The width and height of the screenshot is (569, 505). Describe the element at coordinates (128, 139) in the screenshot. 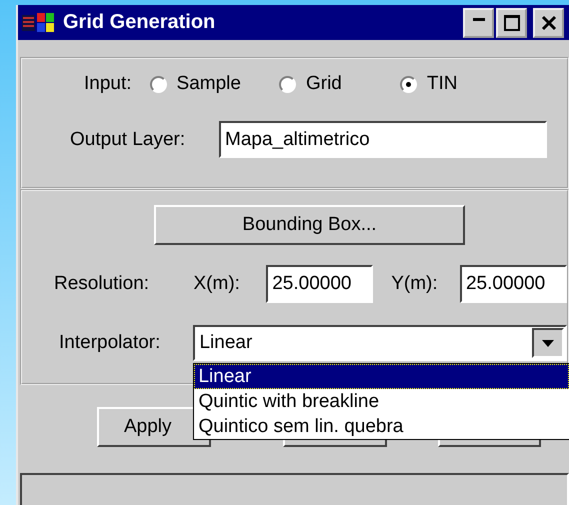

I see `output-layer-label: Output Layer:` at that location.